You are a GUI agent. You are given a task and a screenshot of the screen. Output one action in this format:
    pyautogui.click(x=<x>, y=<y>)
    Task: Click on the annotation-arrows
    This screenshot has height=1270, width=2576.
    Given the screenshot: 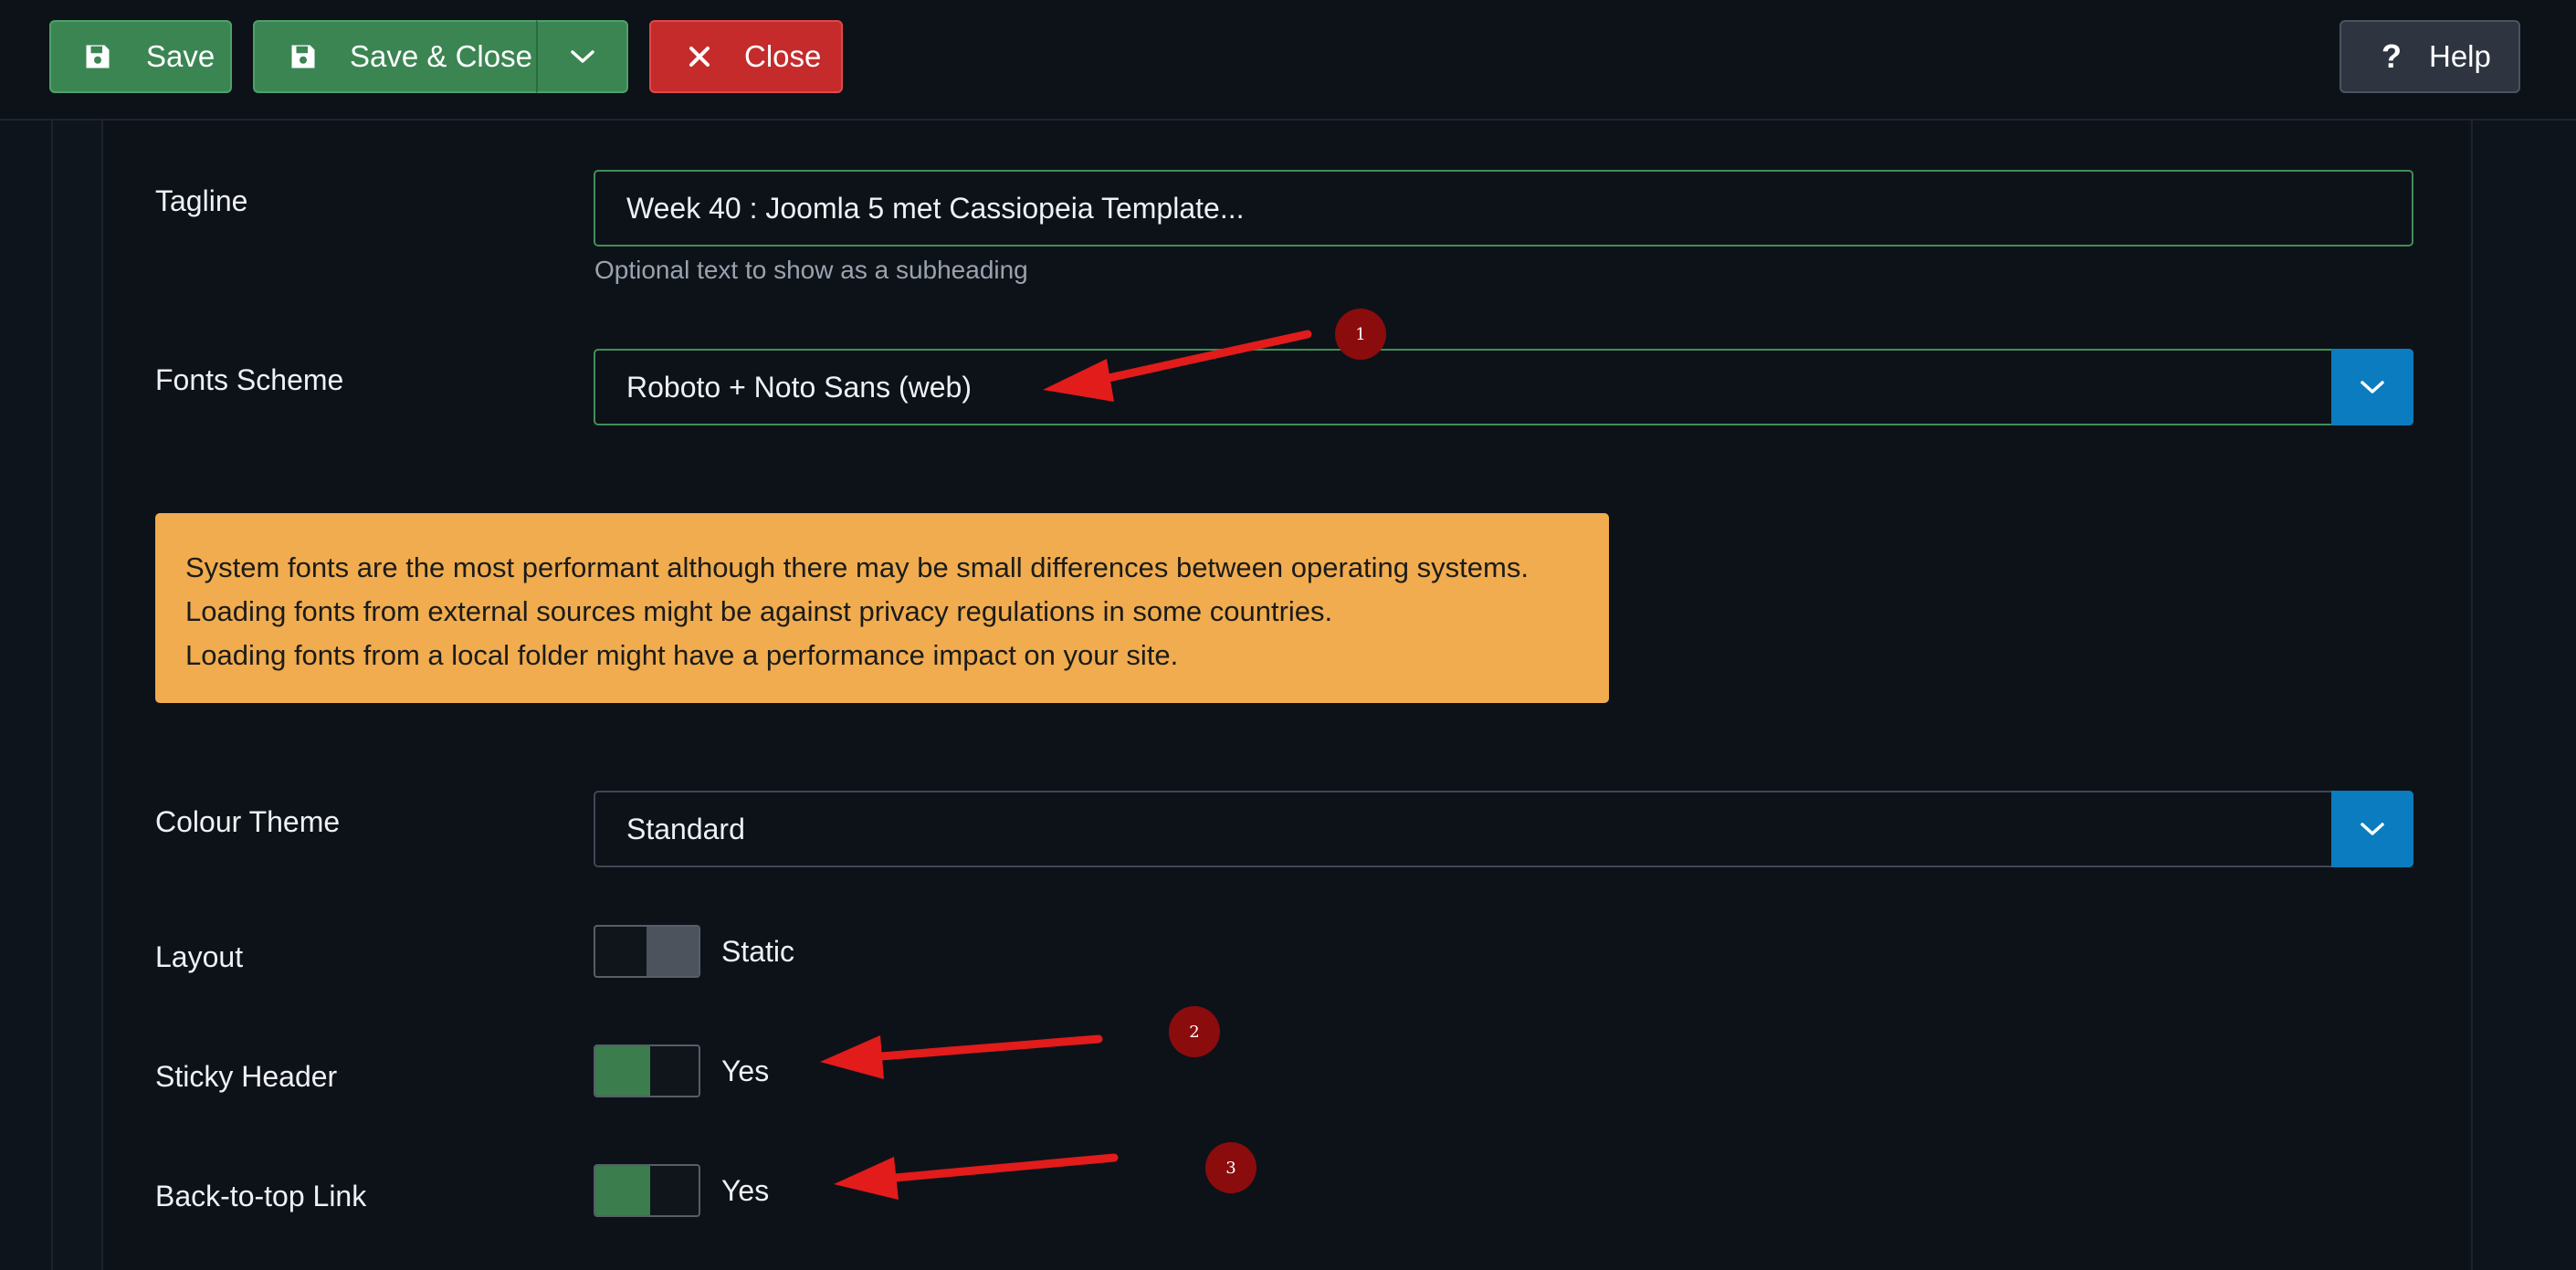 What is the action you would take?
    pyautogui.click(x=1066, y=765)
    